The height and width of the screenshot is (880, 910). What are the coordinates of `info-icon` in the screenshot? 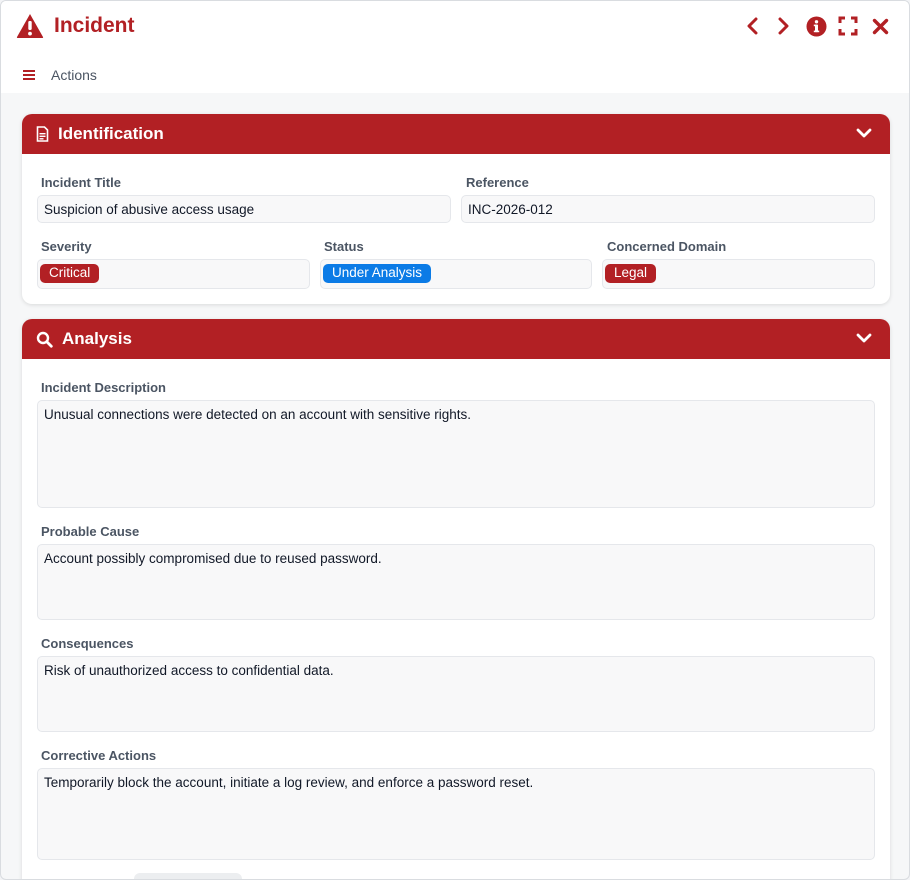 It's located at (816, 26).